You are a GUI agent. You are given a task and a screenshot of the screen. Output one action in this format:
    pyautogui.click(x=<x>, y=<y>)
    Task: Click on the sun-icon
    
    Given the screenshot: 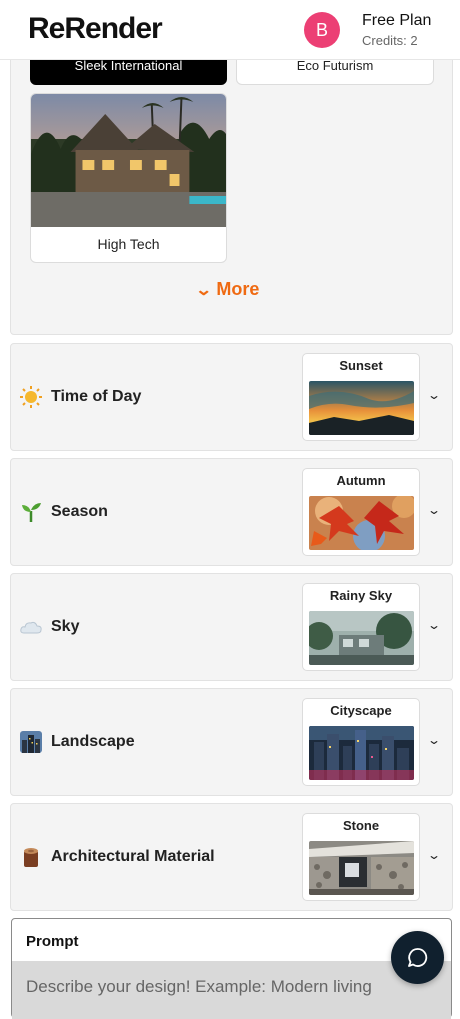 What is the action you would take?
    pyautogui.click(x=31, y=397)
    